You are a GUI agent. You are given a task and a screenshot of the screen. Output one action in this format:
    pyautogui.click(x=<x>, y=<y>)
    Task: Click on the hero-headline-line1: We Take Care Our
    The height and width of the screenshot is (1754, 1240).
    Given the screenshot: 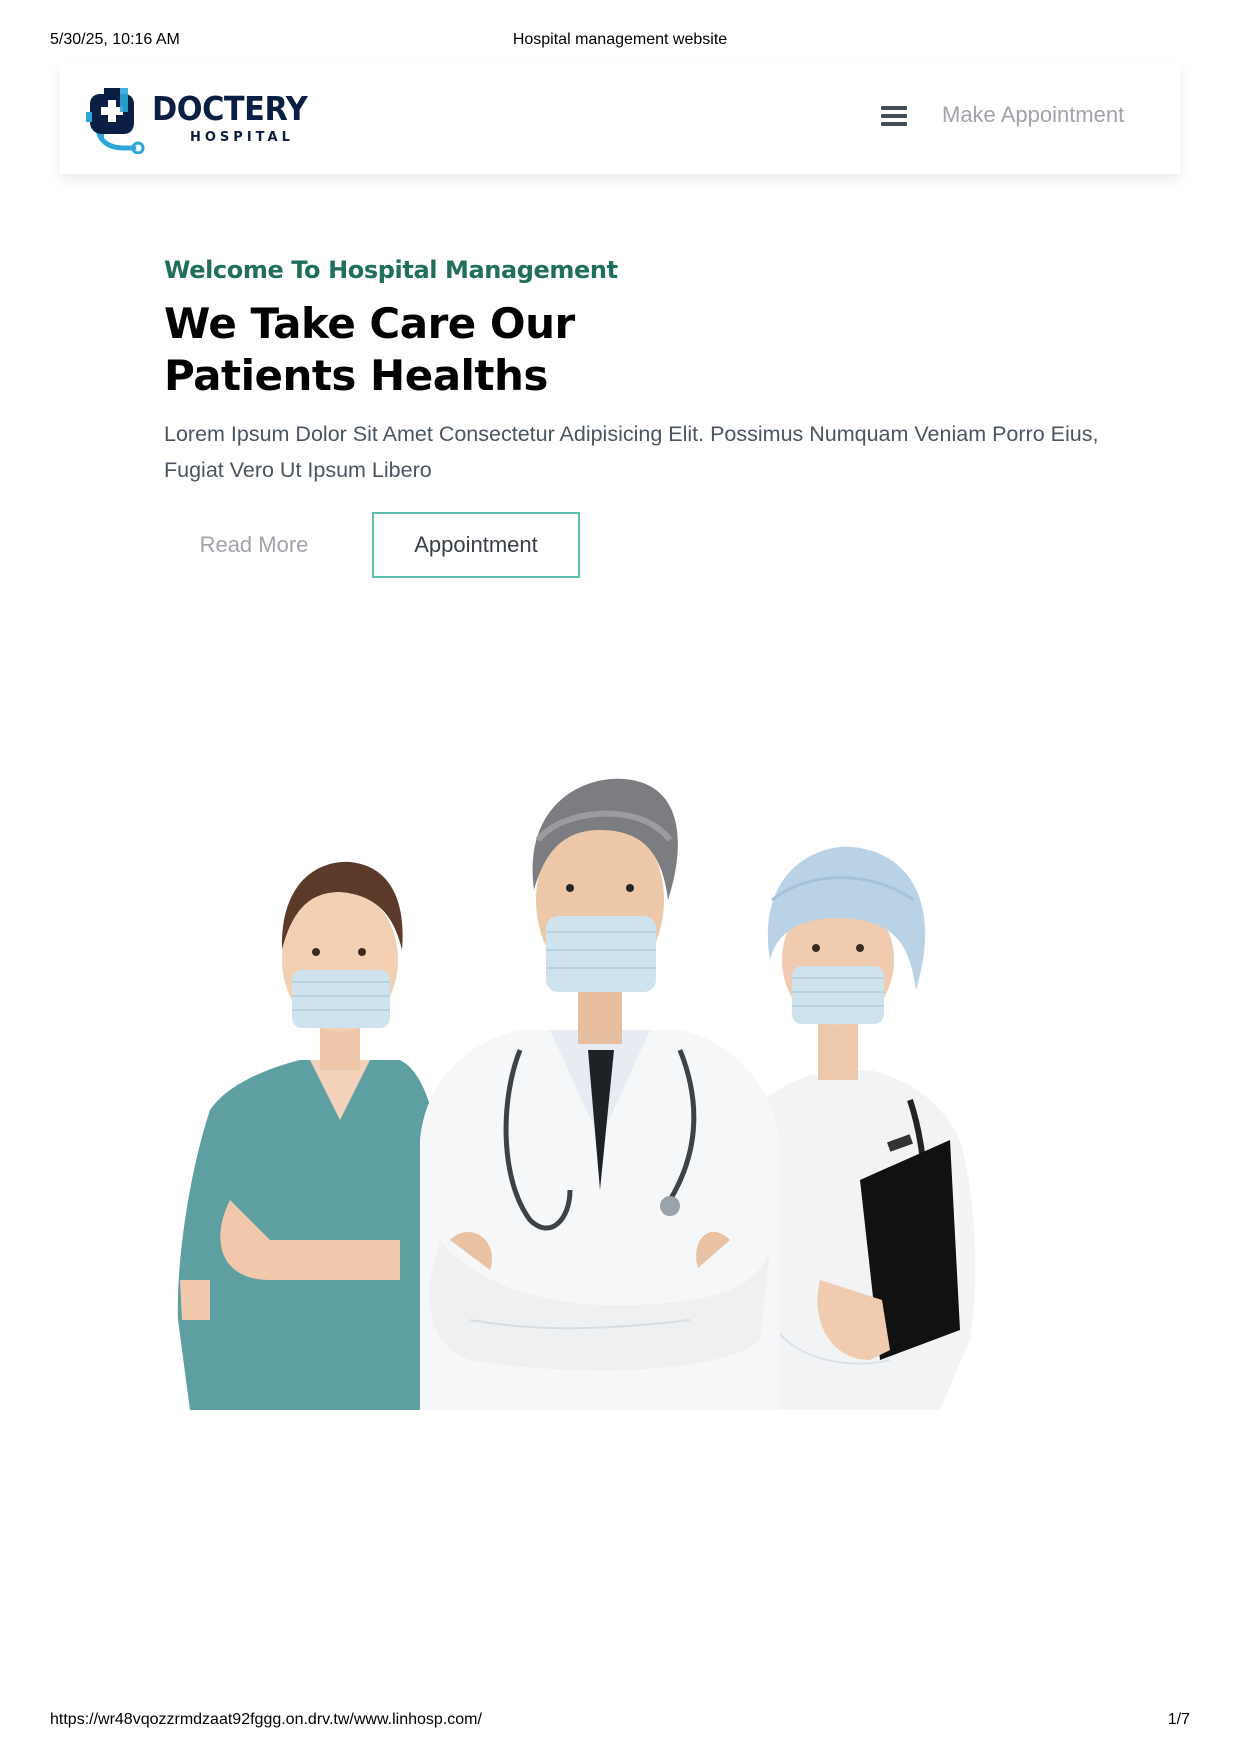 What is the action you would take?
    pyautogui.click(x=369, y=323)
    